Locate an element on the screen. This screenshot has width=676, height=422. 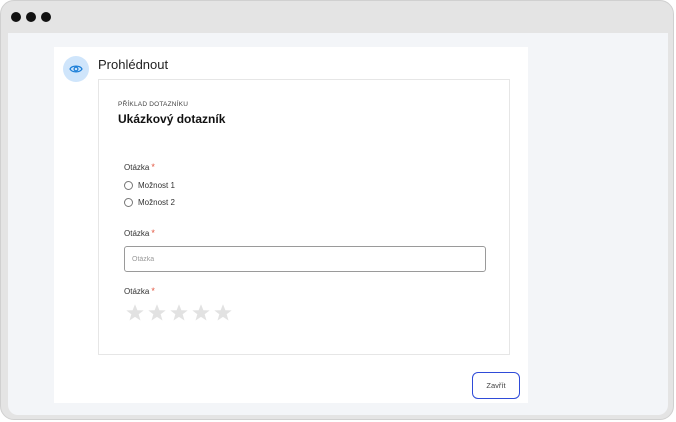
close-button: Zavřít is located at coordinates (496, 385).